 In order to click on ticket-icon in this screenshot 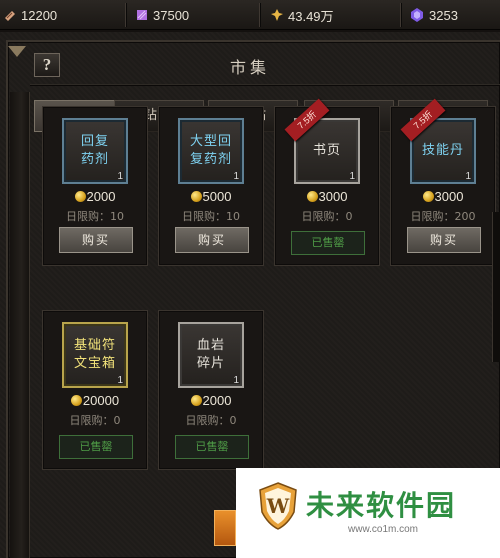, I will do `click(10, 16)`.